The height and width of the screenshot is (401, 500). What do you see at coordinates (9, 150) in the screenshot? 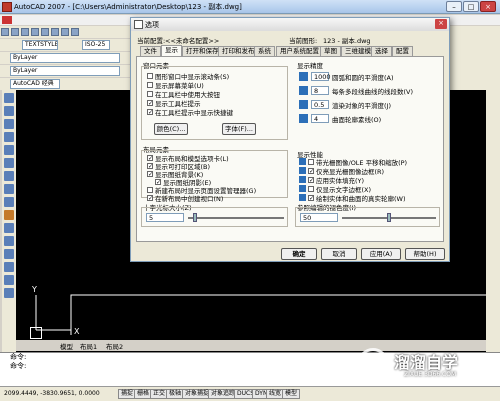
I see `rectangle-icon` at bounding box center [9, 150].